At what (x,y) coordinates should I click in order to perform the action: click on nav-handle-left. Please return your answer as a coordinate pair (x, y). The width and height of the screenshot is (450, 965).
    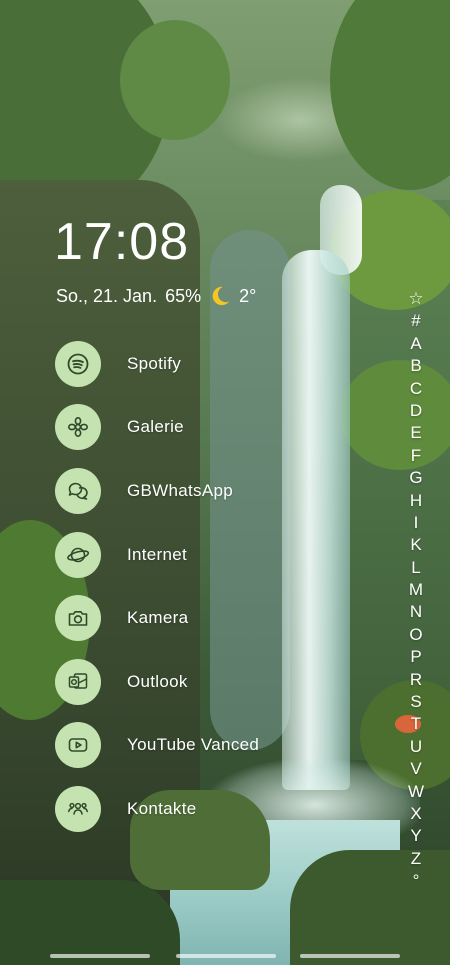
    Looking at the image, I should click on (100, 956).